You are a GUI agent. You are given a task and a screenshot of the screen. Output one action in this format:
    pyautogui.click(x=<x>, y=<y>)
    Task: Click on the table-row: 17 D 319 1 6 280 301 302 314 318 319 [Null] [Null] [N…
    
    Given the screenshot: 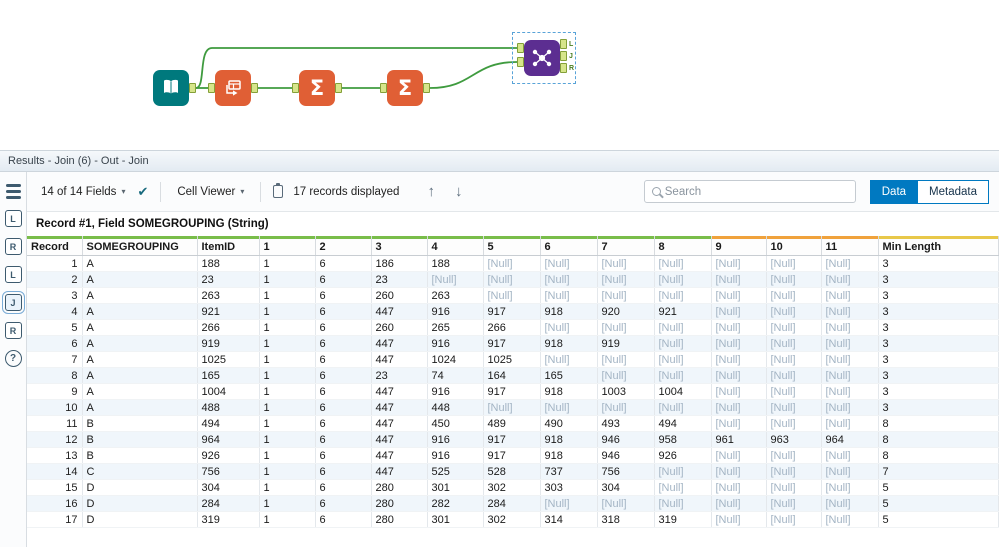 What is the action you would take?
    pyautogui.click(x=513, y=519)
    